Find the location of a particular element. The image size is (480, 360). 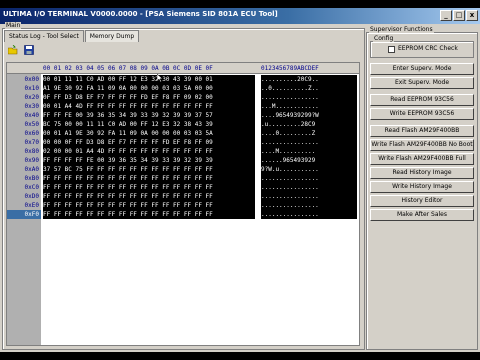

toolbar is located at coordinates (21, 50).